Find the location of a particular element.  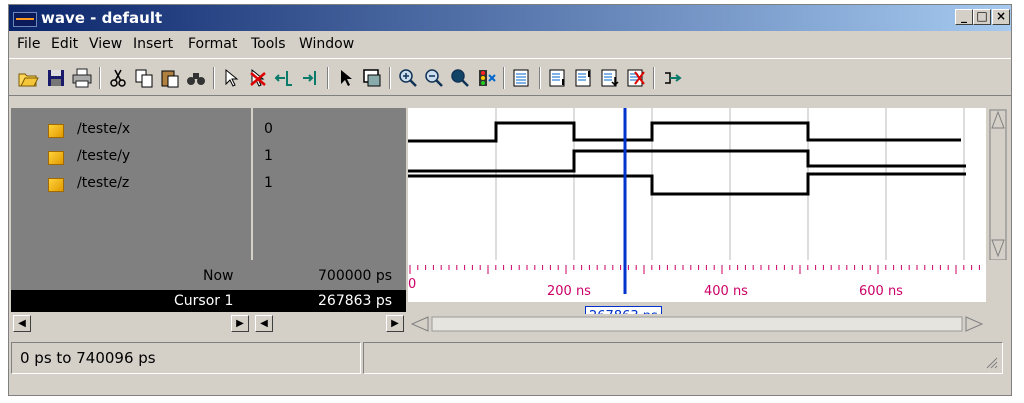

tick-label: 200 ns is located at coordinates (569, 291).